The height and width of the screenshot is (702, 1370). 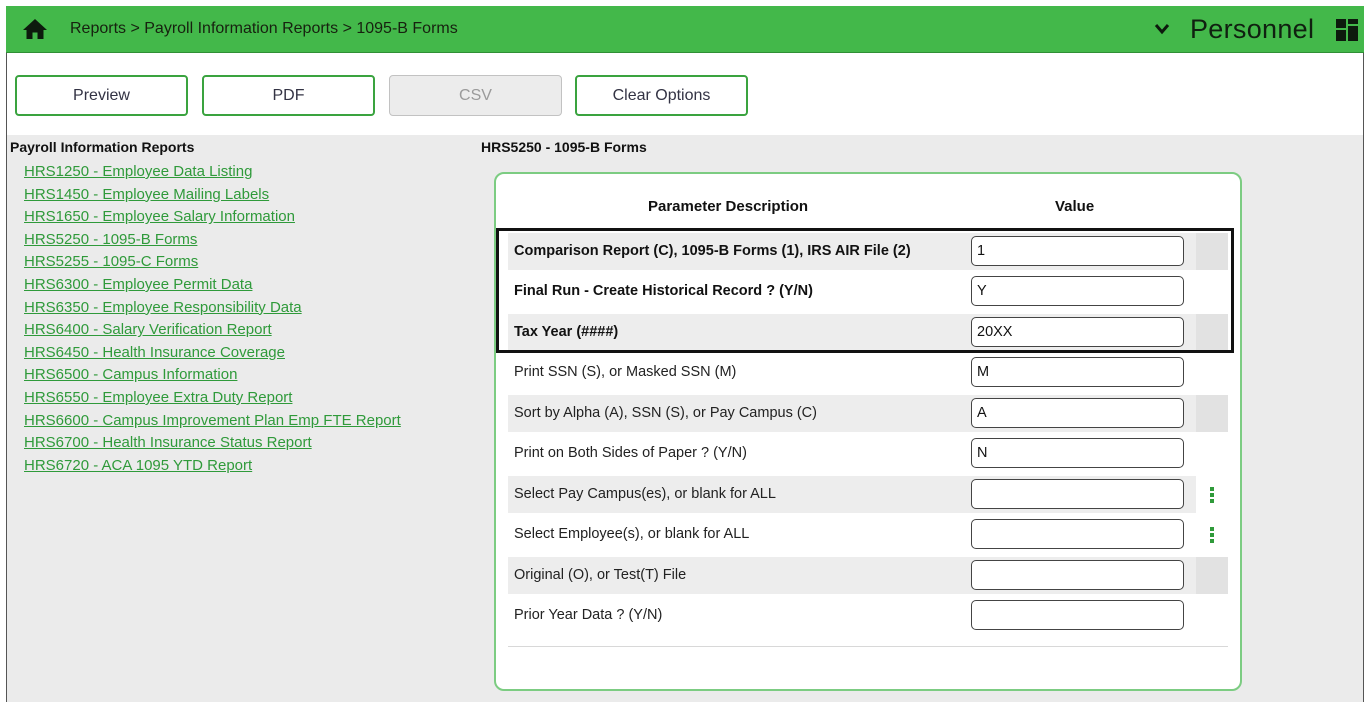 What do you see at coordinates (1075, 206) in the screenshot?
I see `col-header-value: Value` at bounding box center [1075, 206].